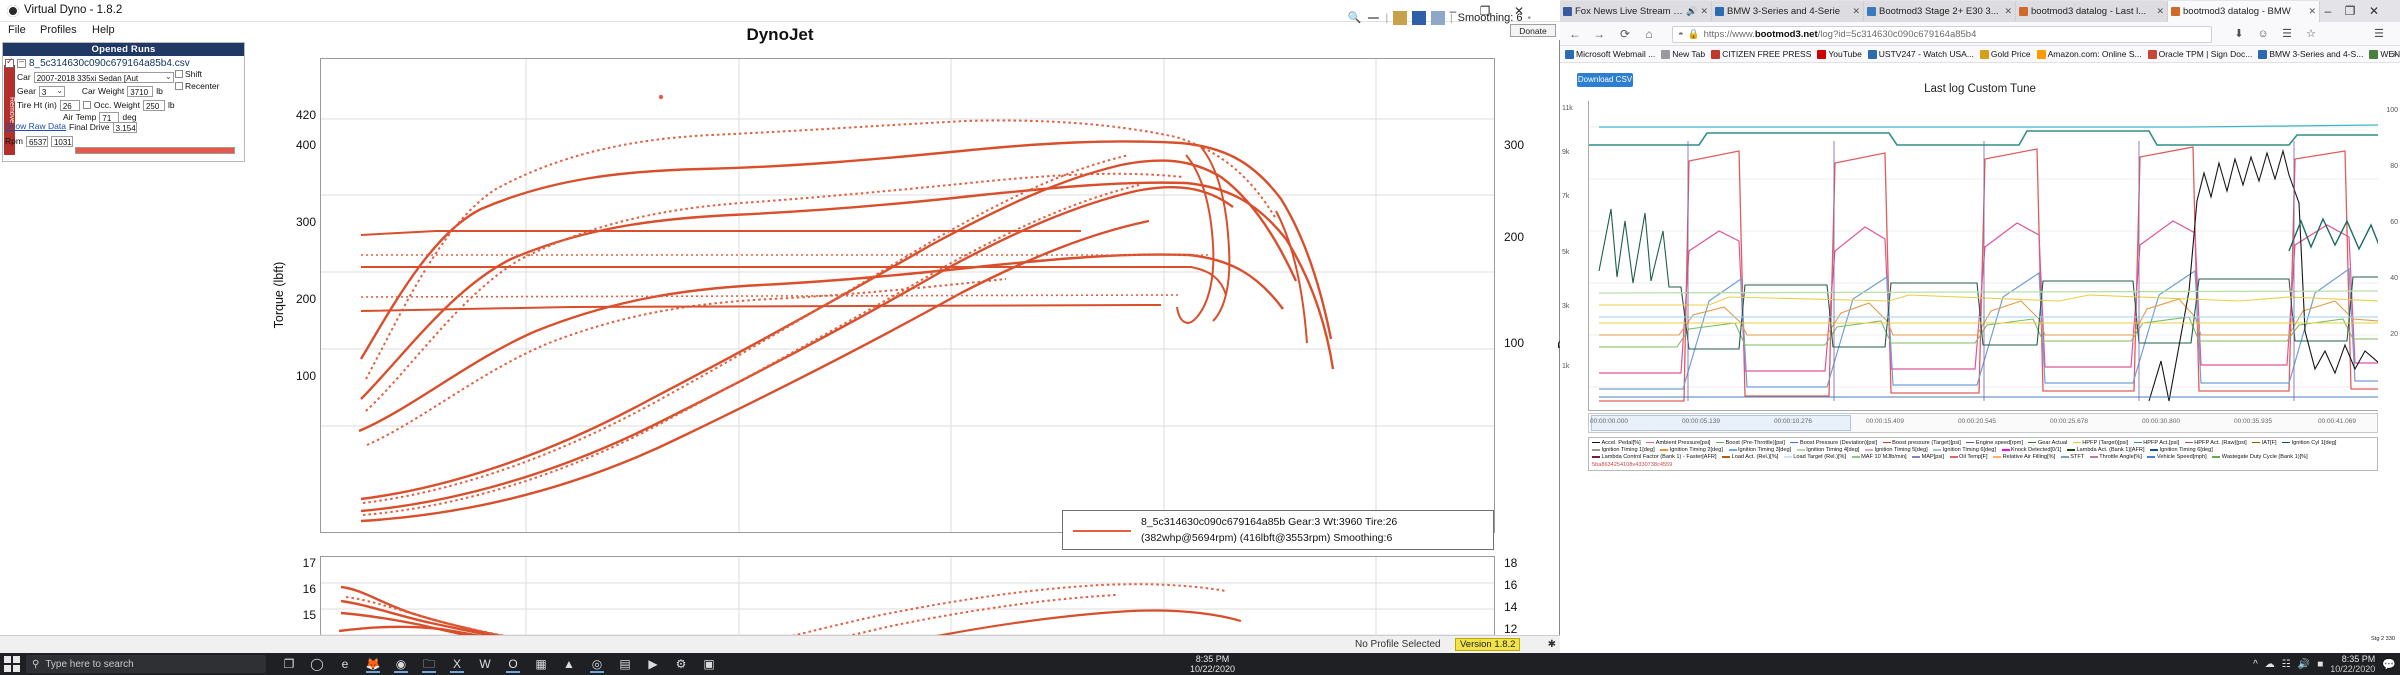 The width and height of the screenshot is (2400, 675). I want to click on legend-entry: Vehicle Speed[mph], so click(2177, 457).